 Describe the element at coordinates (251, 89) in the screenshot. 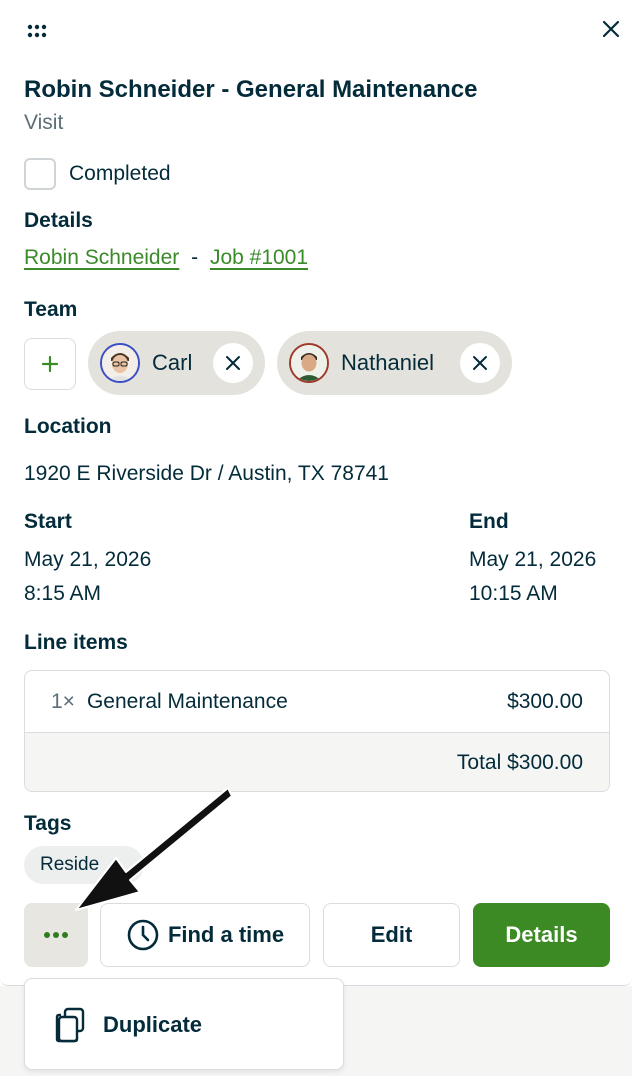

I see `page-title: Robin Schneider - General Maintenance` at that location.